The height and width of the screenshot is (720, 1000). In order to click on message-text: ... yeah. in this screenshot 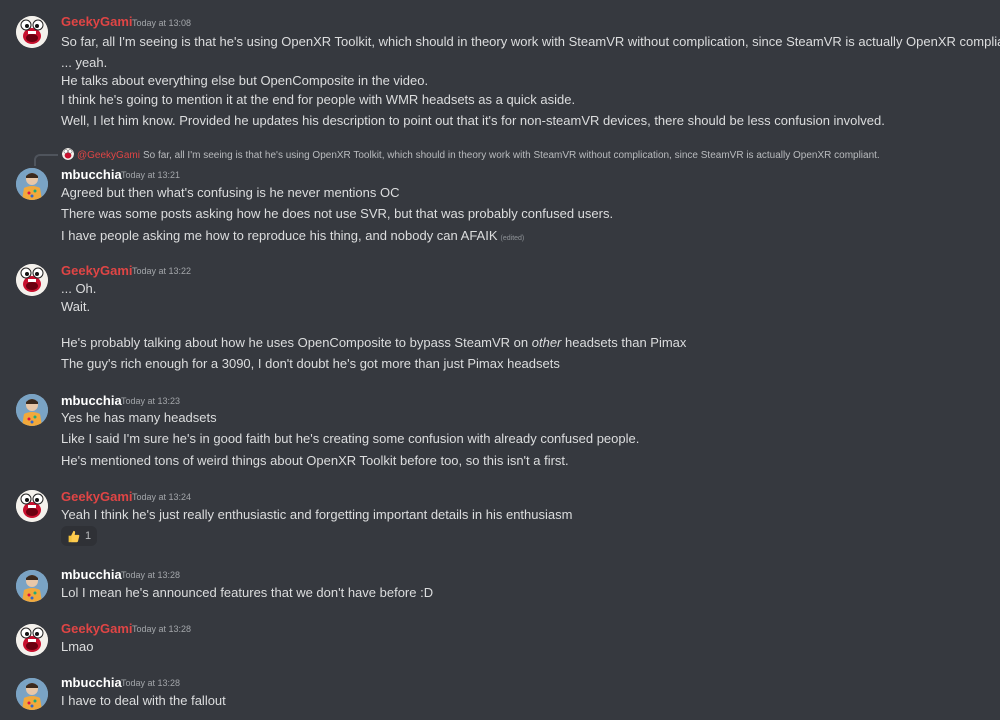, I will do `click(84, 62)`.